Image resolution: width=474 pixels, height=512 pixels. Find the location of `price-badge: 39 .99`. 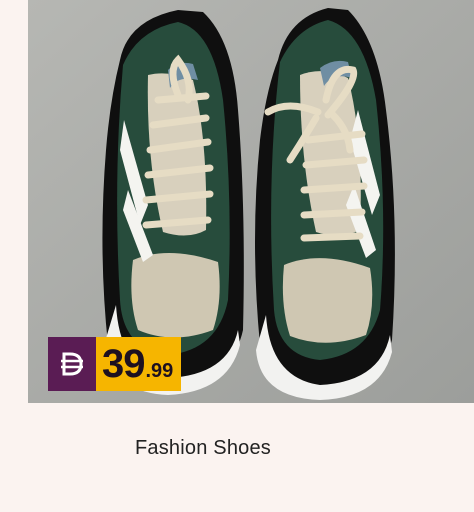

price-badge: 39 .99 is located at coordinates (115, 364).